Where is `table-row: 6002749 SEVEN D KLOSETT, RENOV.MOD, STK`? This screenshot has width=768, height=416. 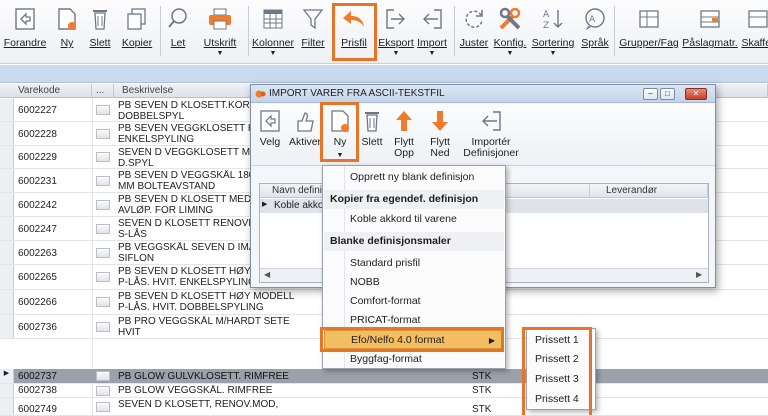
table-row: 6002749 SEVEN D KLOSETT, RENOV.MOD, STK is located at coordinates (384, 407).